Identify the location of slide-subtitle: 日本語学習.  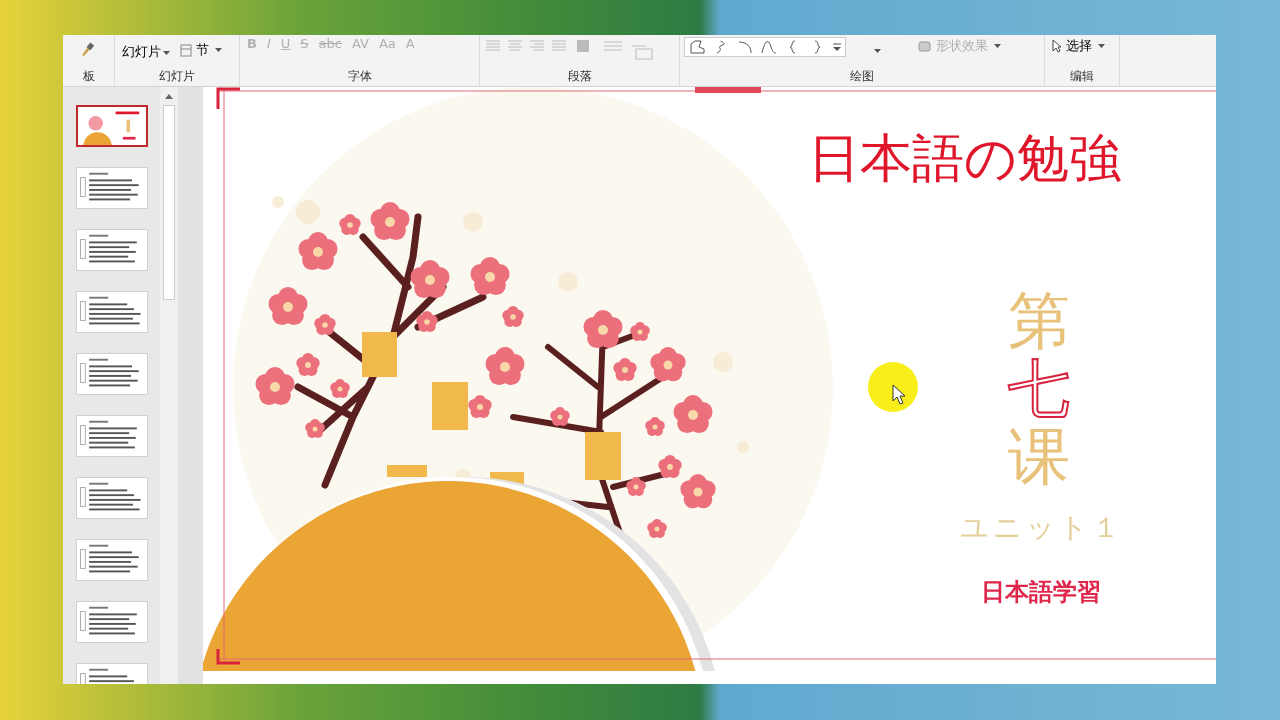
(1041, 592).